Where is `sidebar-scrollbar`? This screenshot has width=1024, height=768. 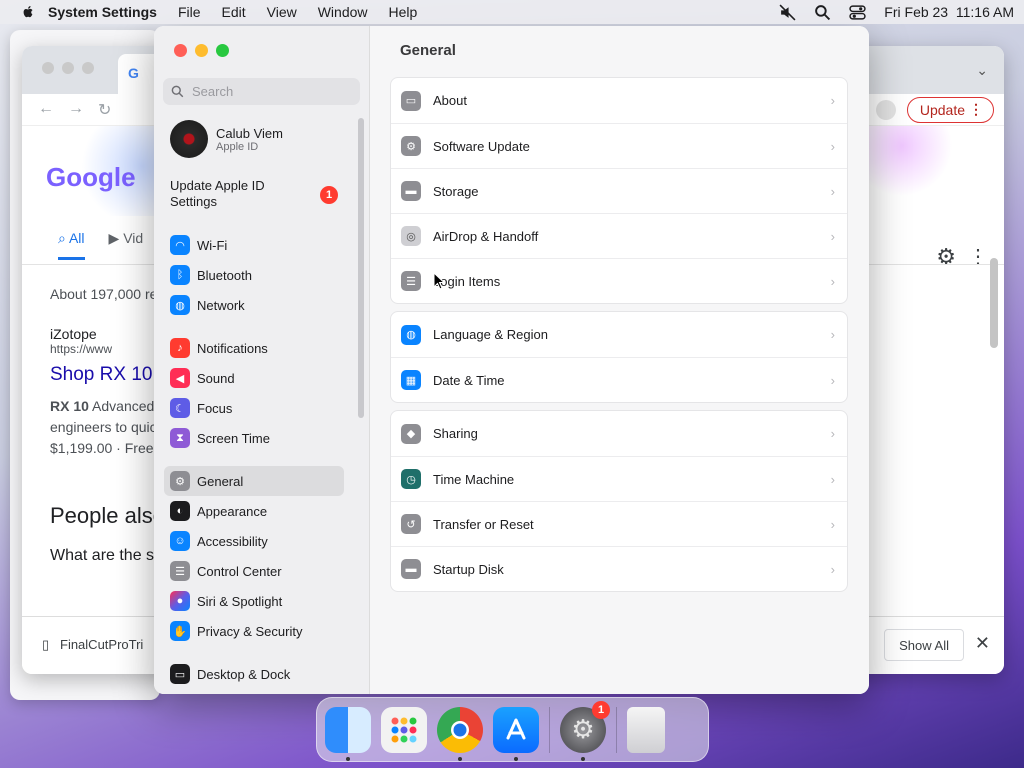 sidebar-scrollbar is located at coordinates (361, 268).